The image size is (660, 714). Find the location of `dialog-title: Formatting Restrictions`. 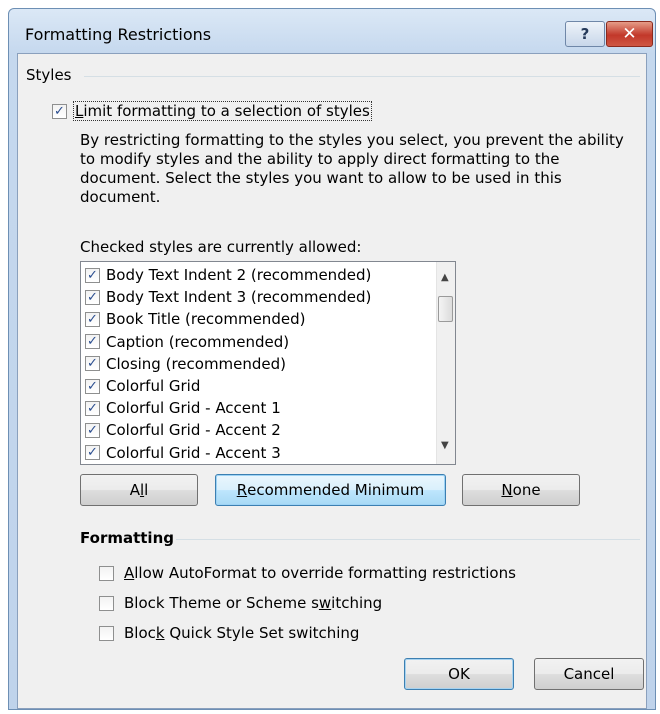

dialog-title: Formatting Restrictions is located at coordinates (118, 34).